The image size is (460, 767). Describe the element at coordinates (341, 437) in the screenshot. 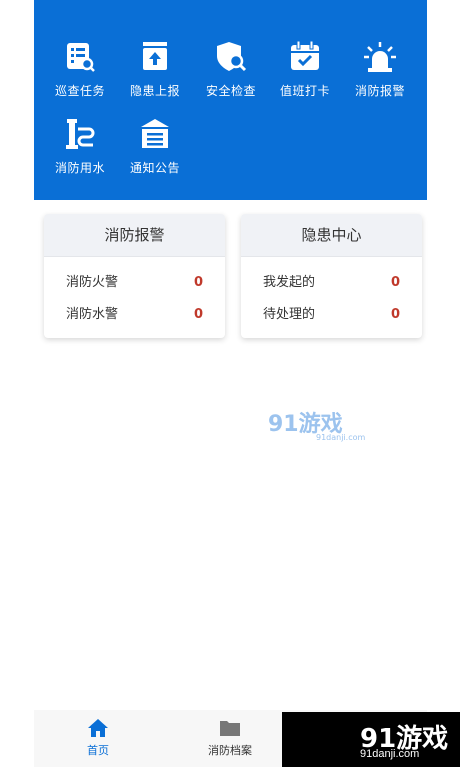

I see `watermark-site: 91danji.com` at that location.